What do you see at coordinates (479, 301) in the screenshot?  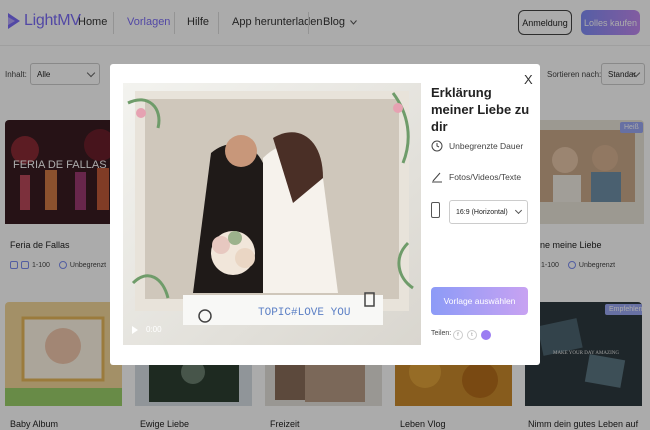 I see `choose-template-button: Vorlage auswählen` at bounding box center [479, 301].